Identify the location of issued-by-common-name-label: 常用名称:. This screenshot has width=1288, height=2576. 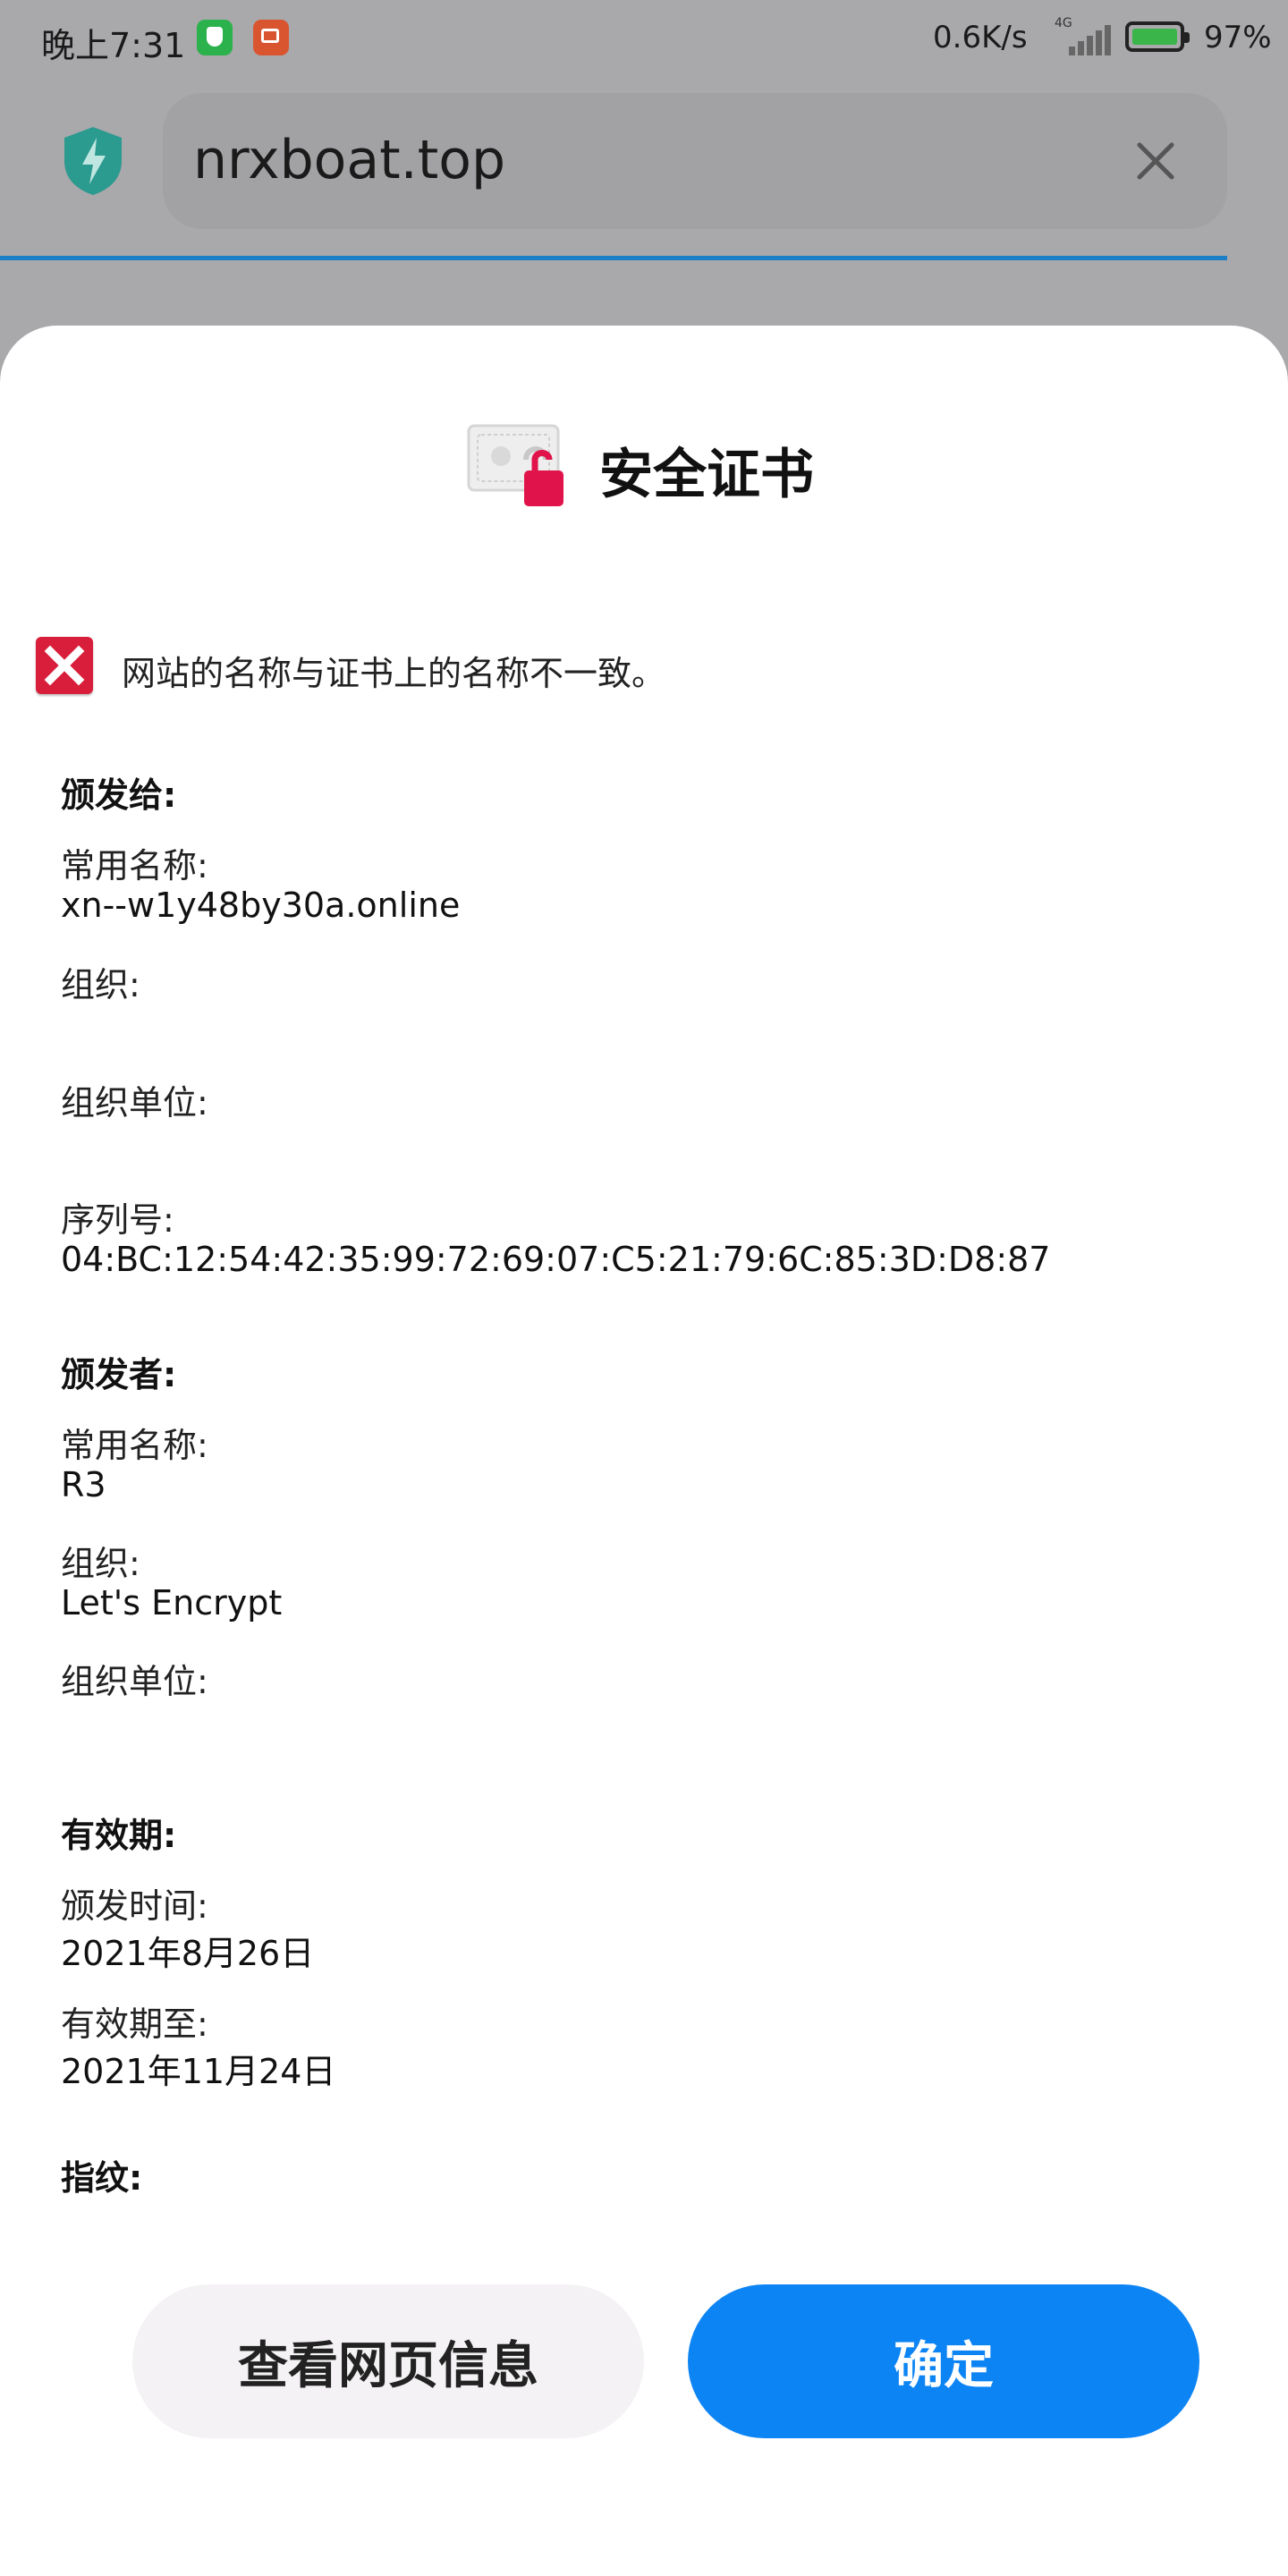
(134, 1445).